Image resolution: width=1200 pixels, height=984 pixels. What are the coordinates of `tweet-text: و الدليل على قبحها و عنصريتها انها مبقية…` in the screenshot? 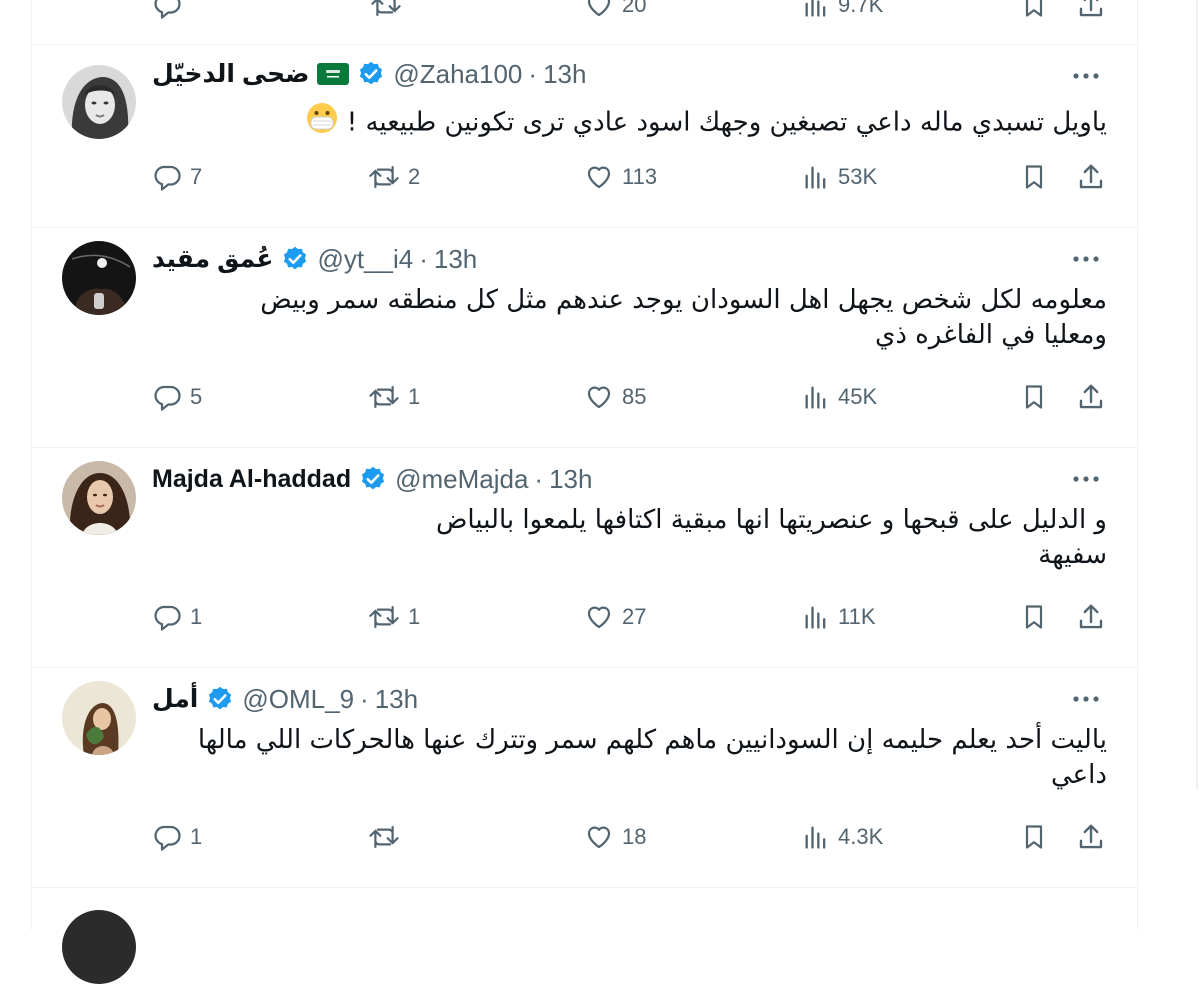 It's located at (627, 538).